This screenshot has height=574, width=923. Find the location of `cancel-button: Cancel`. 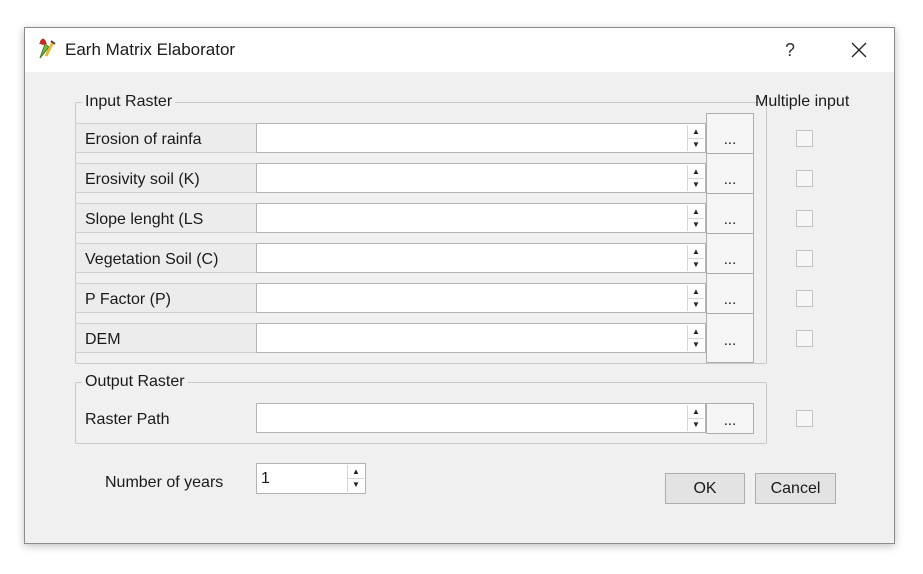

cancel-button: Cancel is located at coordinates (795, 488).